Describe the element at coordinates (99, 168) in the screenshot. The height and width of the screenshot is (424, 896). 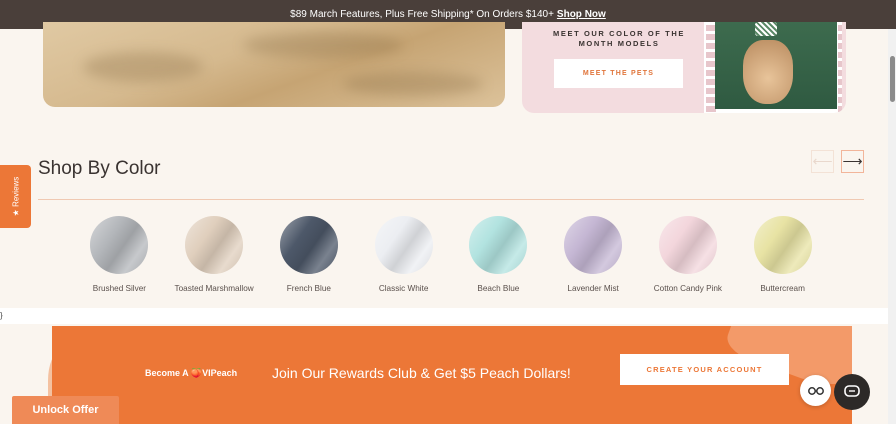
I see `section-title: Shop By Color` at that location.